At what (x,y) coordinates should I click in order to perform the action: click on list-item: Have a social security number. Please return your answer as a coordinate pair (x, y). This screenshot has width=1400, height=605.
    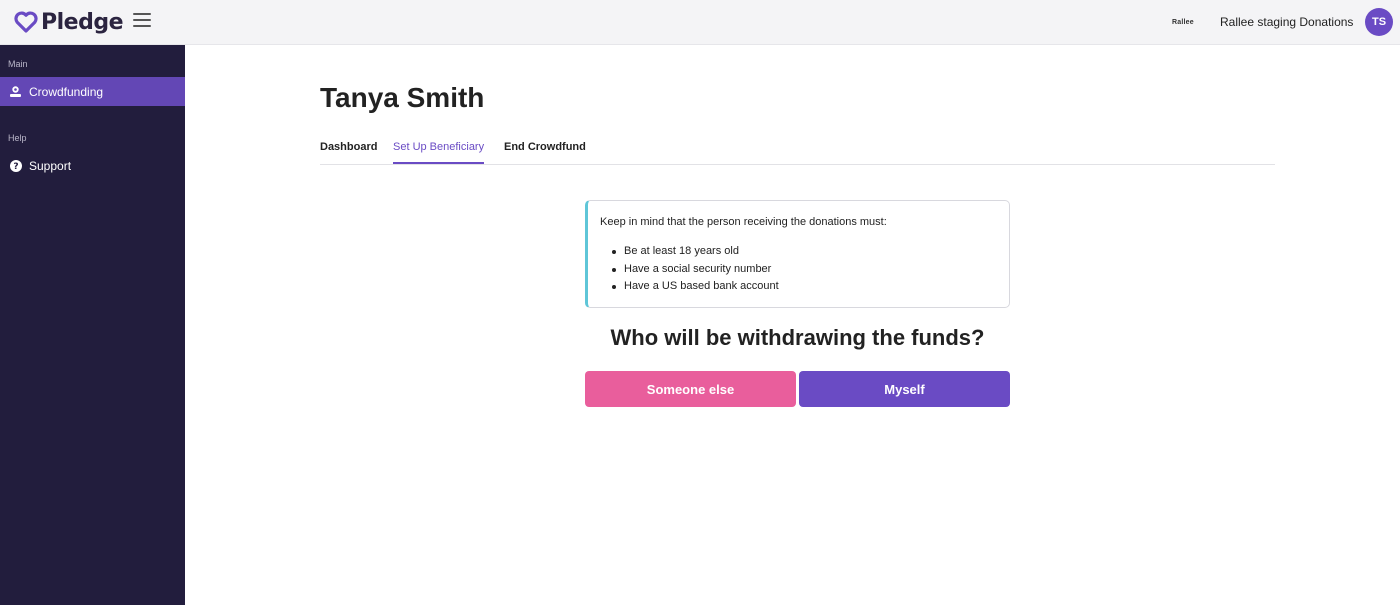
    Looking at the image, I should click on (695, 272).